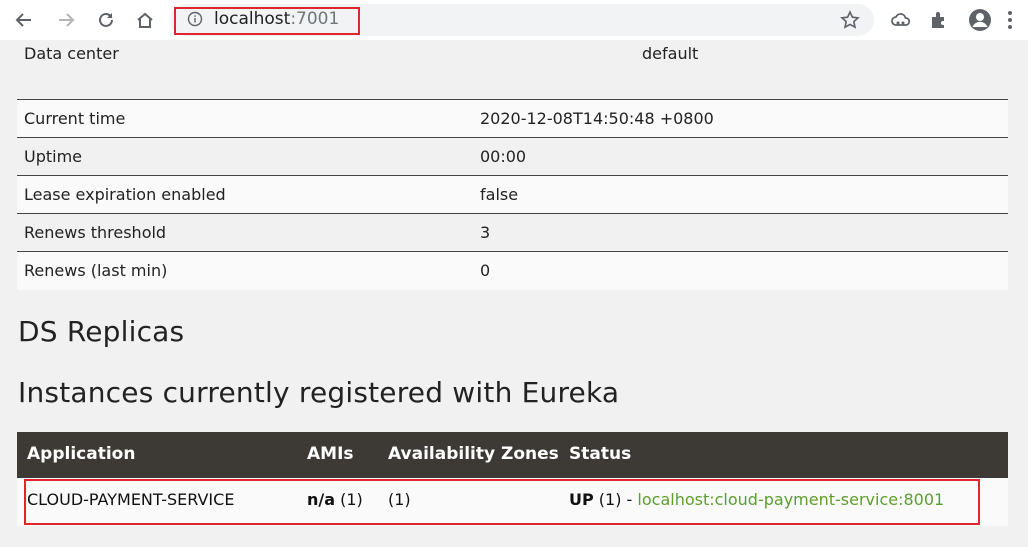 The height and width of the screenshot is (547, 1028). What do you see at coordinates (330, 454) in the screenshot?
I see `header-amis: AMIs` at bounding box center [330, 454].